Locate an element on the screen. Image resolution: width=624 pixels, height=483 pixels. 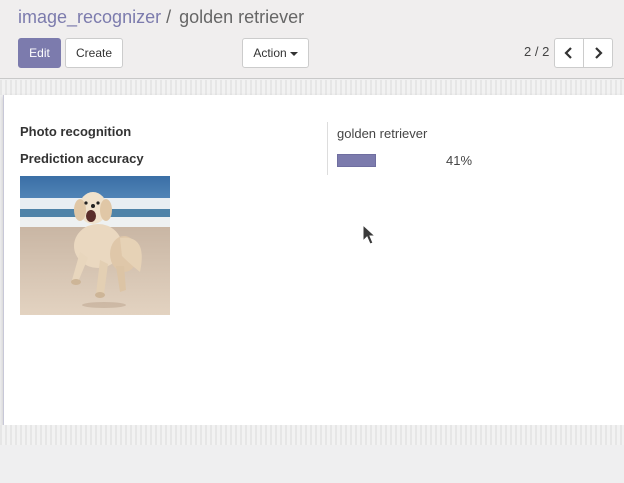
edit-button: Edit is located at coordinates (39, 53).